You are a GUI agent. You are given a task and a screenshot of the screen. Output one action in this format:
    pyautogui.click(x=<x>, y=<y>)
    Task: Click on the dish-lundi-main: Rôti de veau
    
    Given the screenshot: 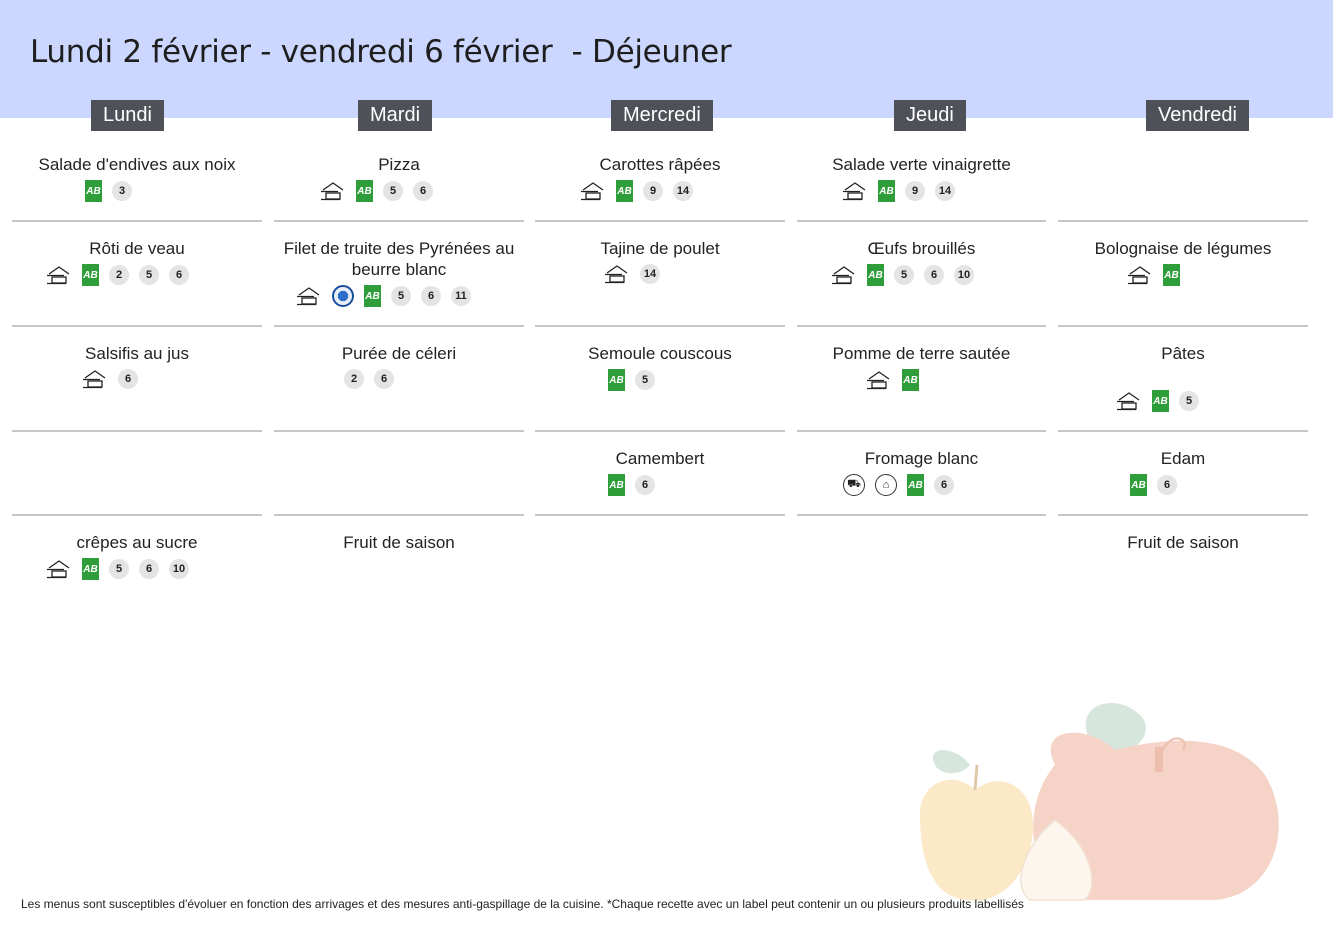 What is the action you would take?
    pyautogui.click(x=137, y=248)
    